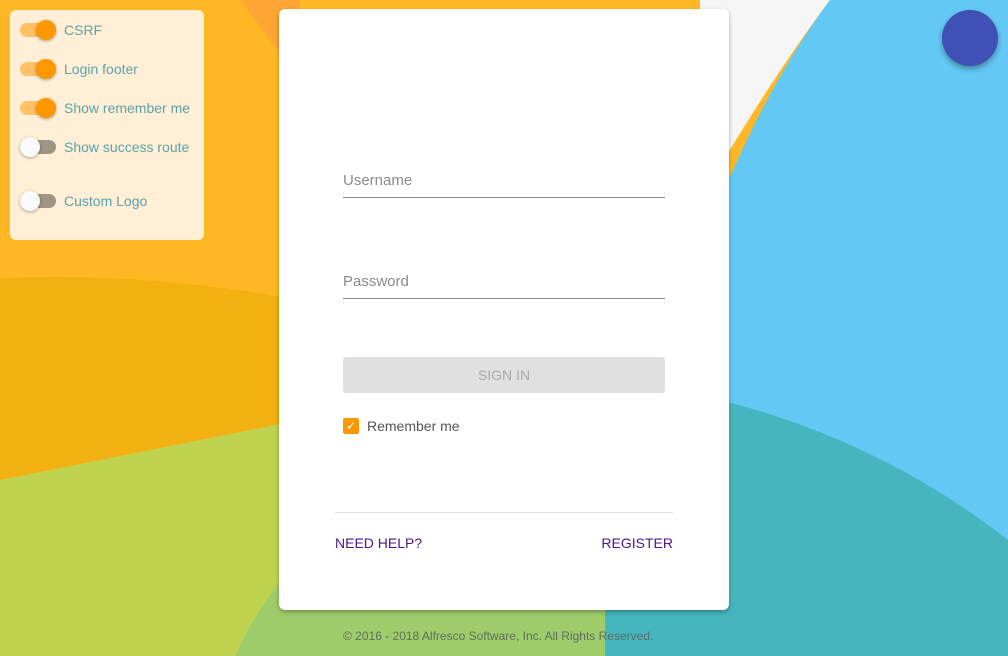  I want to click on toggle-label: Login footer, so click(101, 69).